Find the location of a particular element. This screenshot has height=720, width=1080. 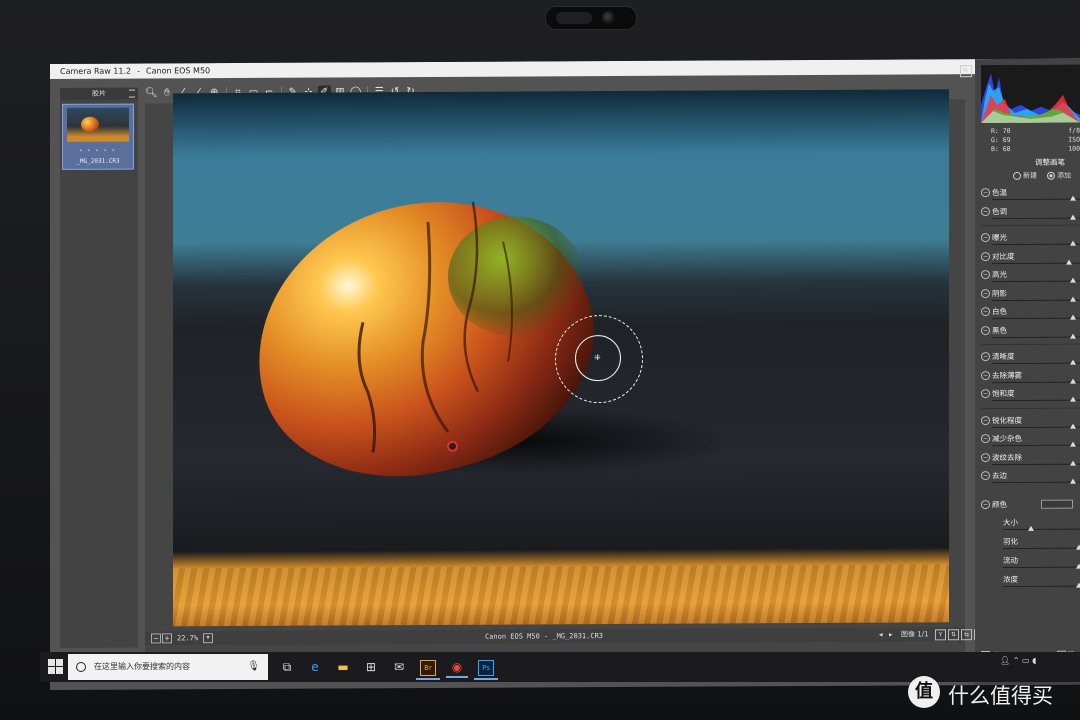

microphone-icon: 🎙︎ is located at coordinates (253, 667).